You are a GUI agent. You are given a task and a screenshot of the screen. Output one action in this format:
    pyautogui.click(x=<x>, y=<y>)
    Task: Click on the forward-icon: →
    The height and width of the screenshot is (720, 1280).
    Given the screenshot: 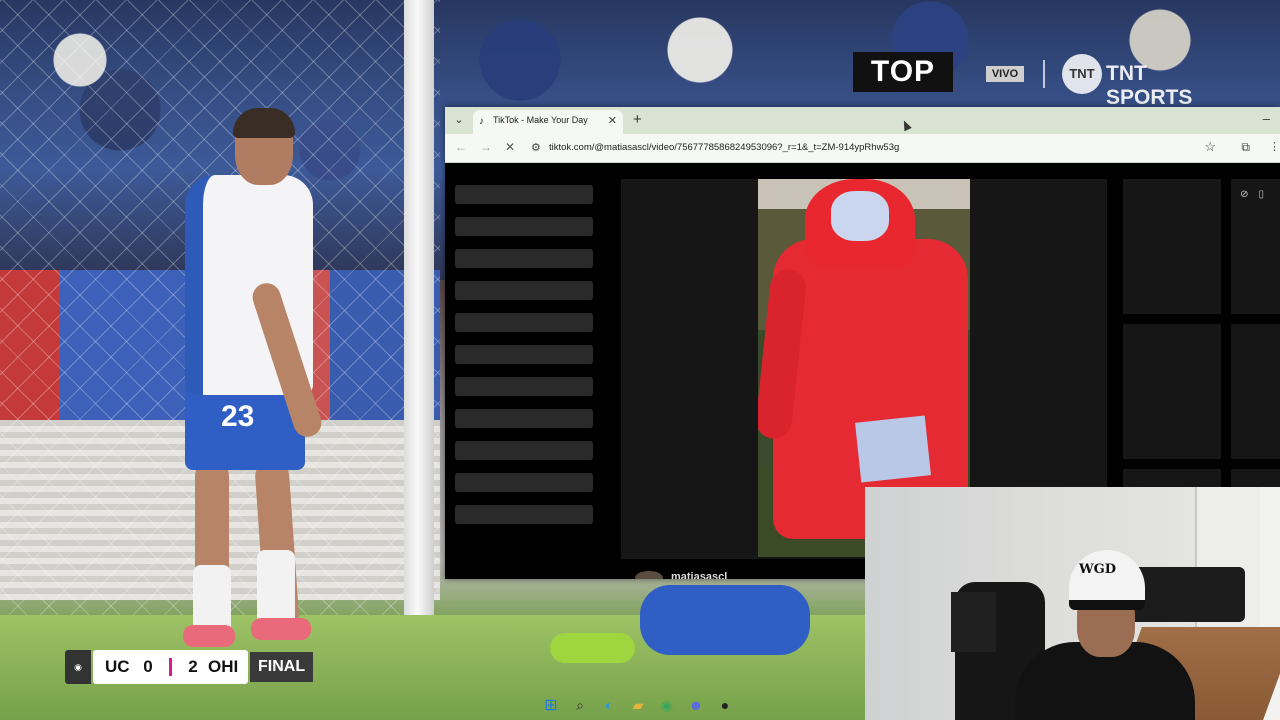 What is the action you would take?
    pyautogui.click(x=486, y=147)
    